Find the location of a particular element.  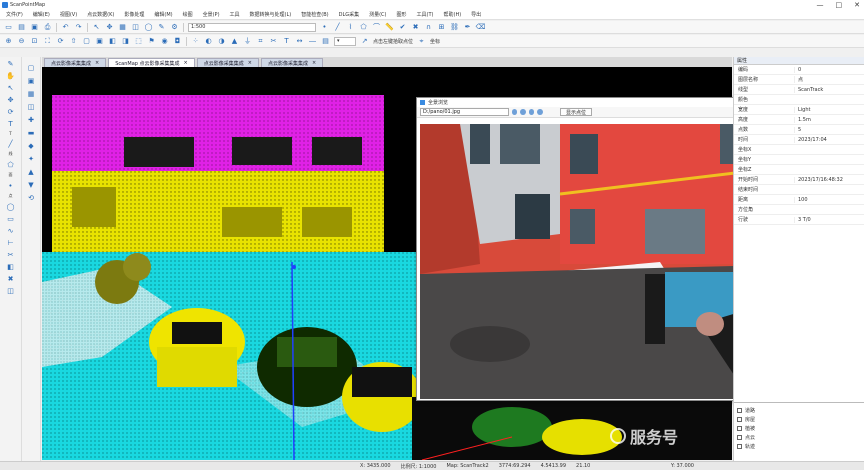

plus-icon: ✚ is located at coordinates (31, 119).